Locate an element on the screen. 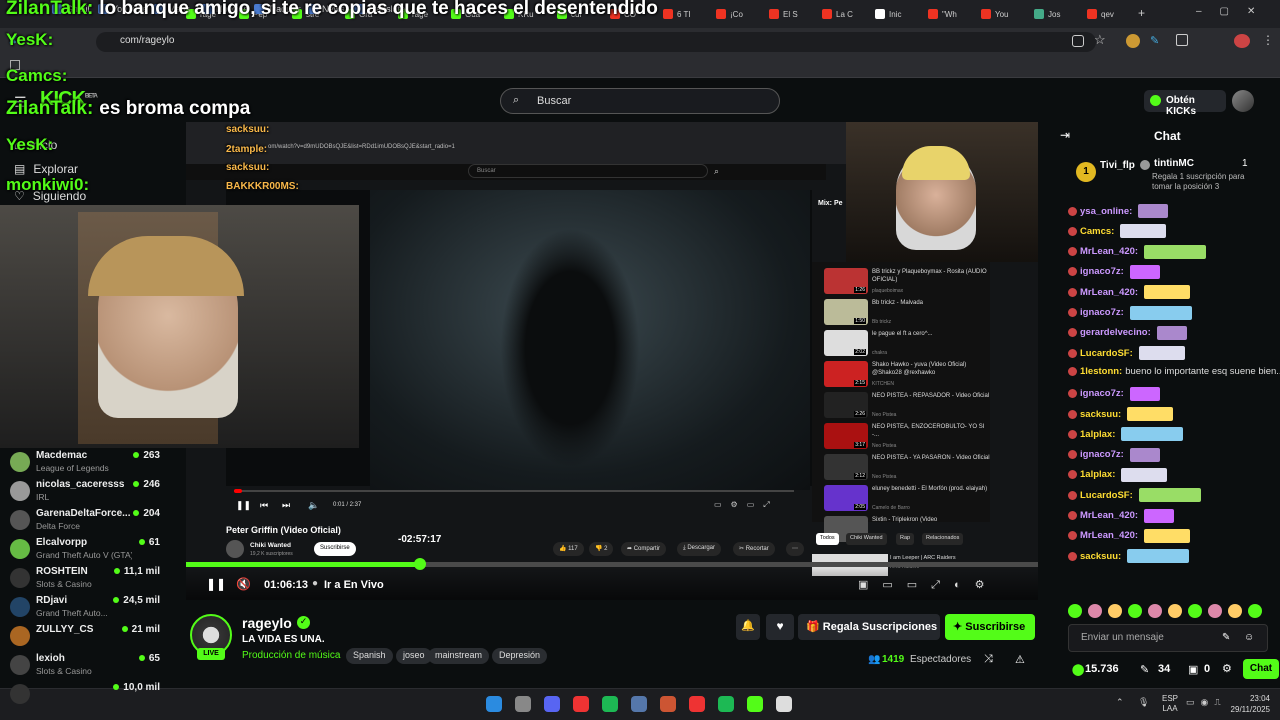  stream-tag: joseo is located at coordinates (414, 656).